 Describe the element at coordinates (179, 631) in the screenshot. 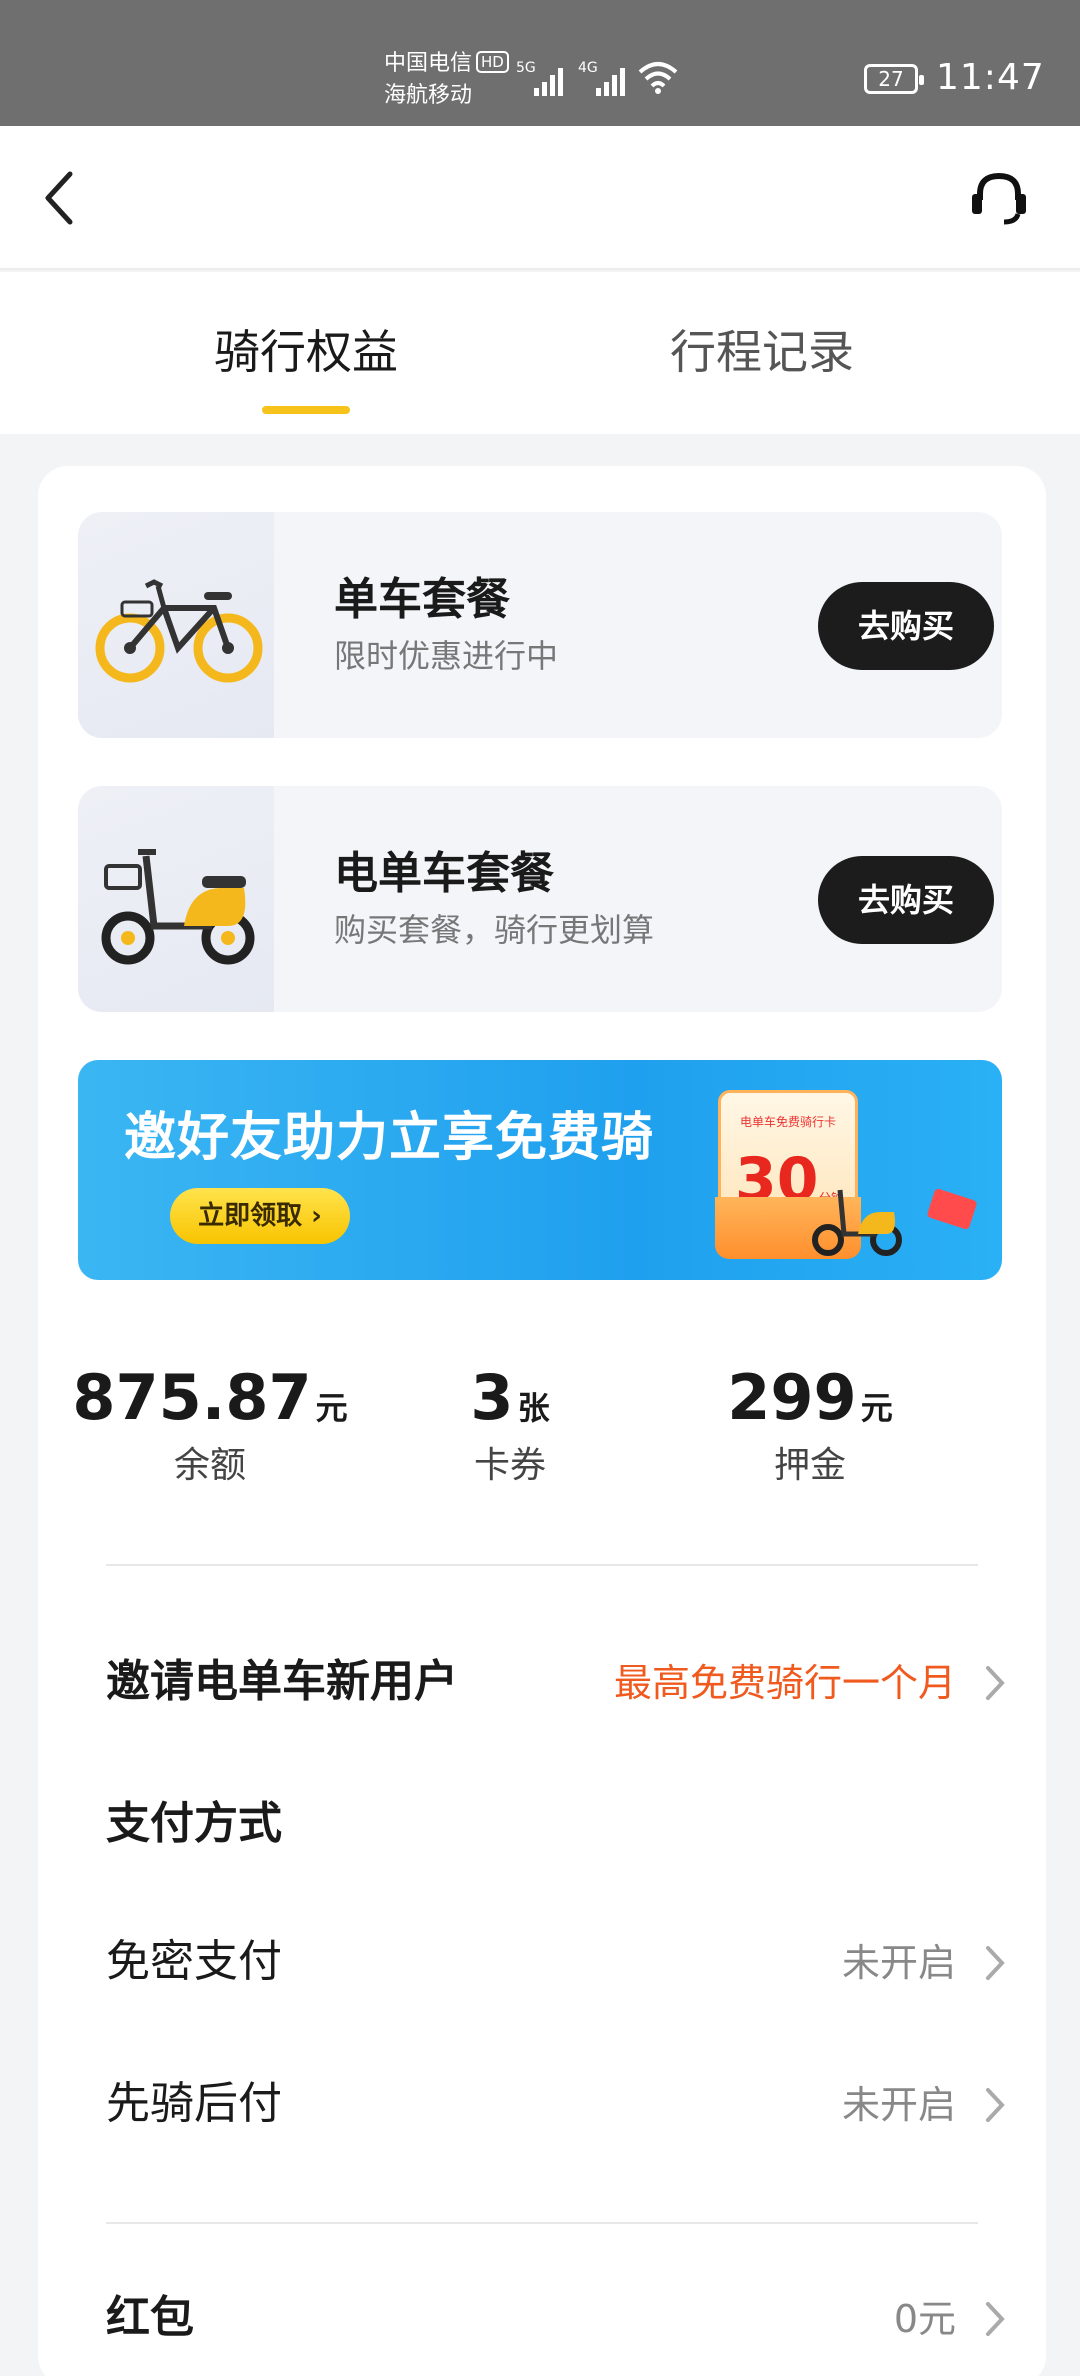

I see `bicycle-icon` at that location.